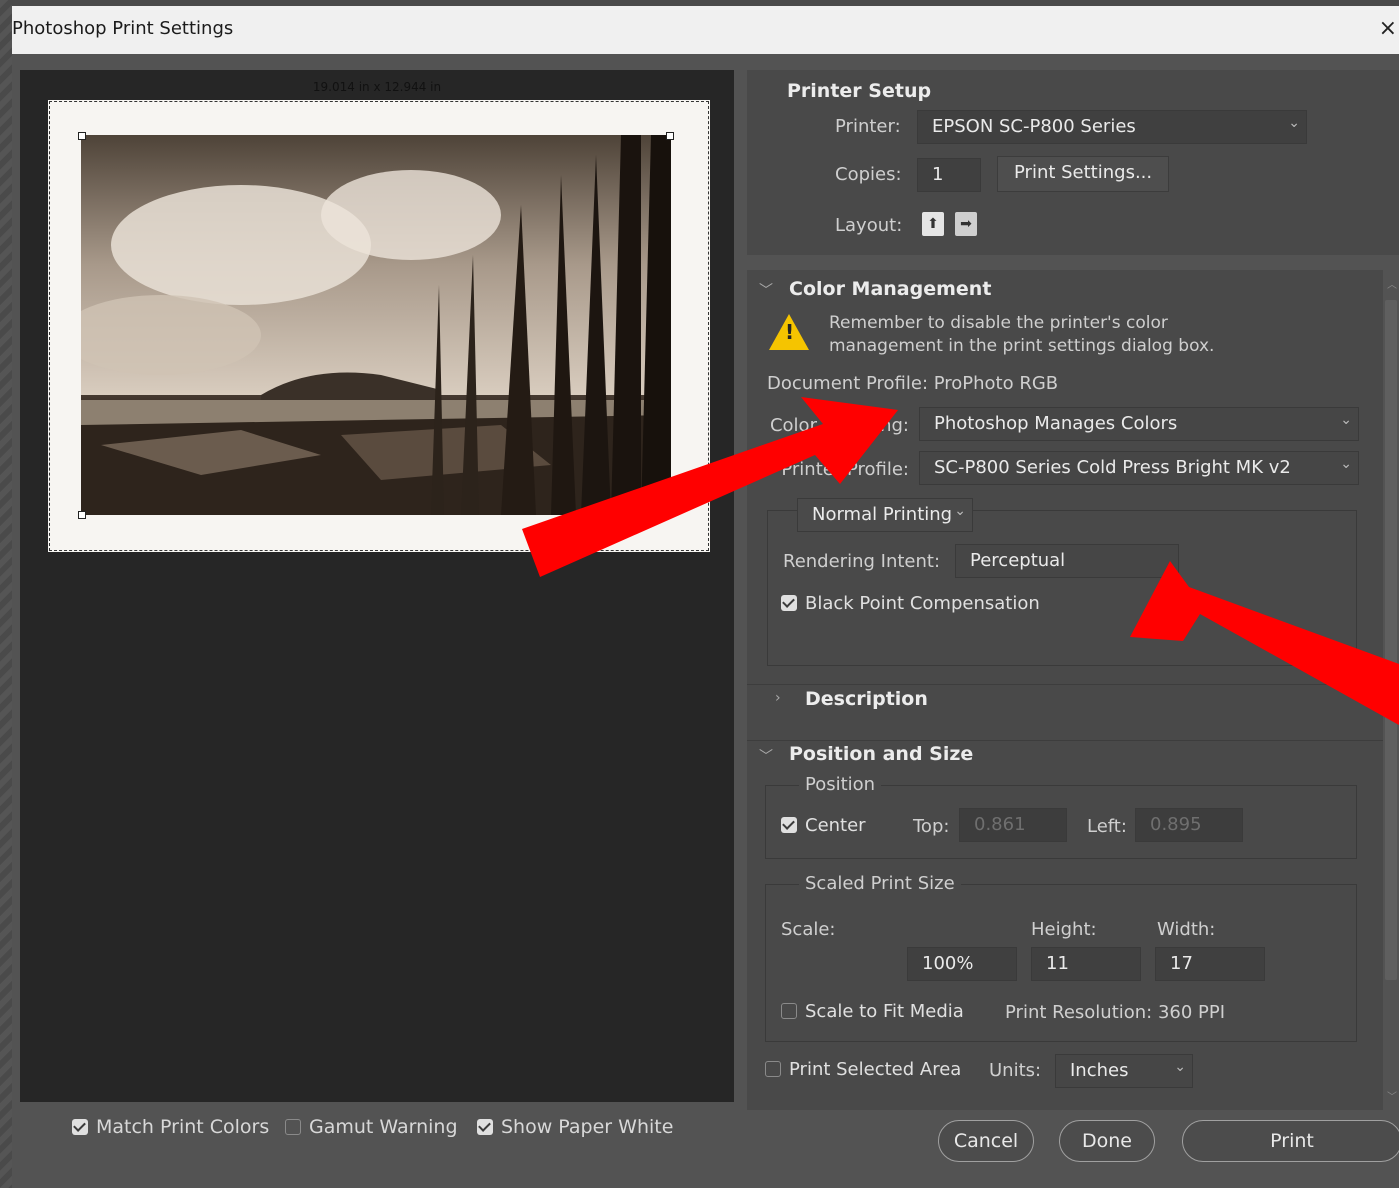 This screenshot has width=1399, height=1188. What do you see at coordinates (1392, 283) in the screenshot?
I see `scroll-up-icon: ︿` at bounding box center [1392, 283].